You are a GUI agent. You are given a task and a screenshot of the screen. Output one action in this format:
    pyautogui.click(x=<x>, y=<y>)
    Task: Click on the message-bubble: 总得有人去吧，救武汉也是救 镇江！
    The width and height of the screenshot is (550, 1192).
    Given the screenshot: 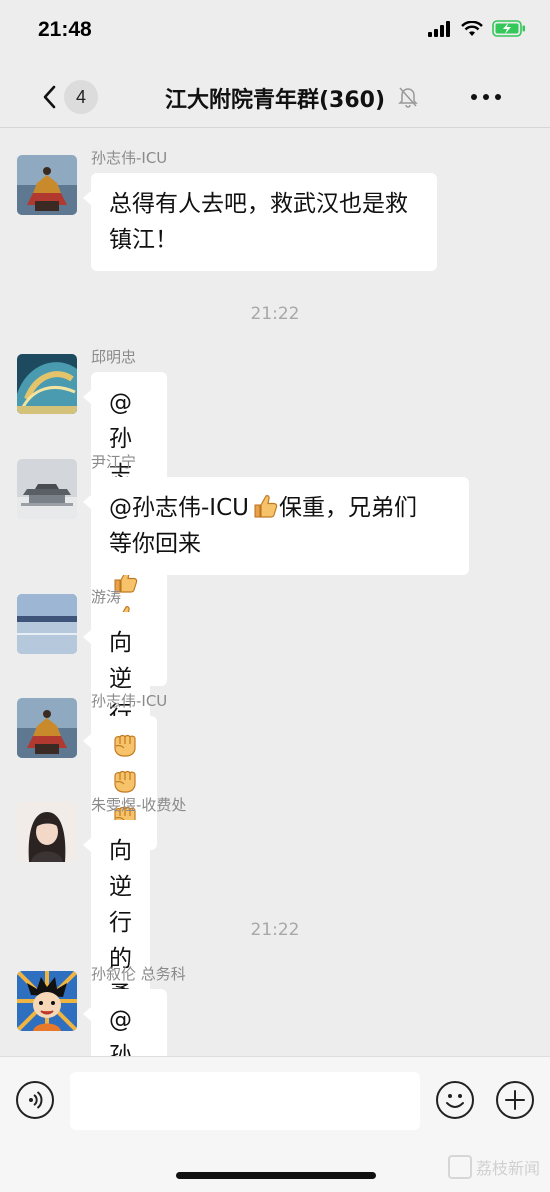 What is the action you would take?
    pyautogui.click(x=260, y=222)
    